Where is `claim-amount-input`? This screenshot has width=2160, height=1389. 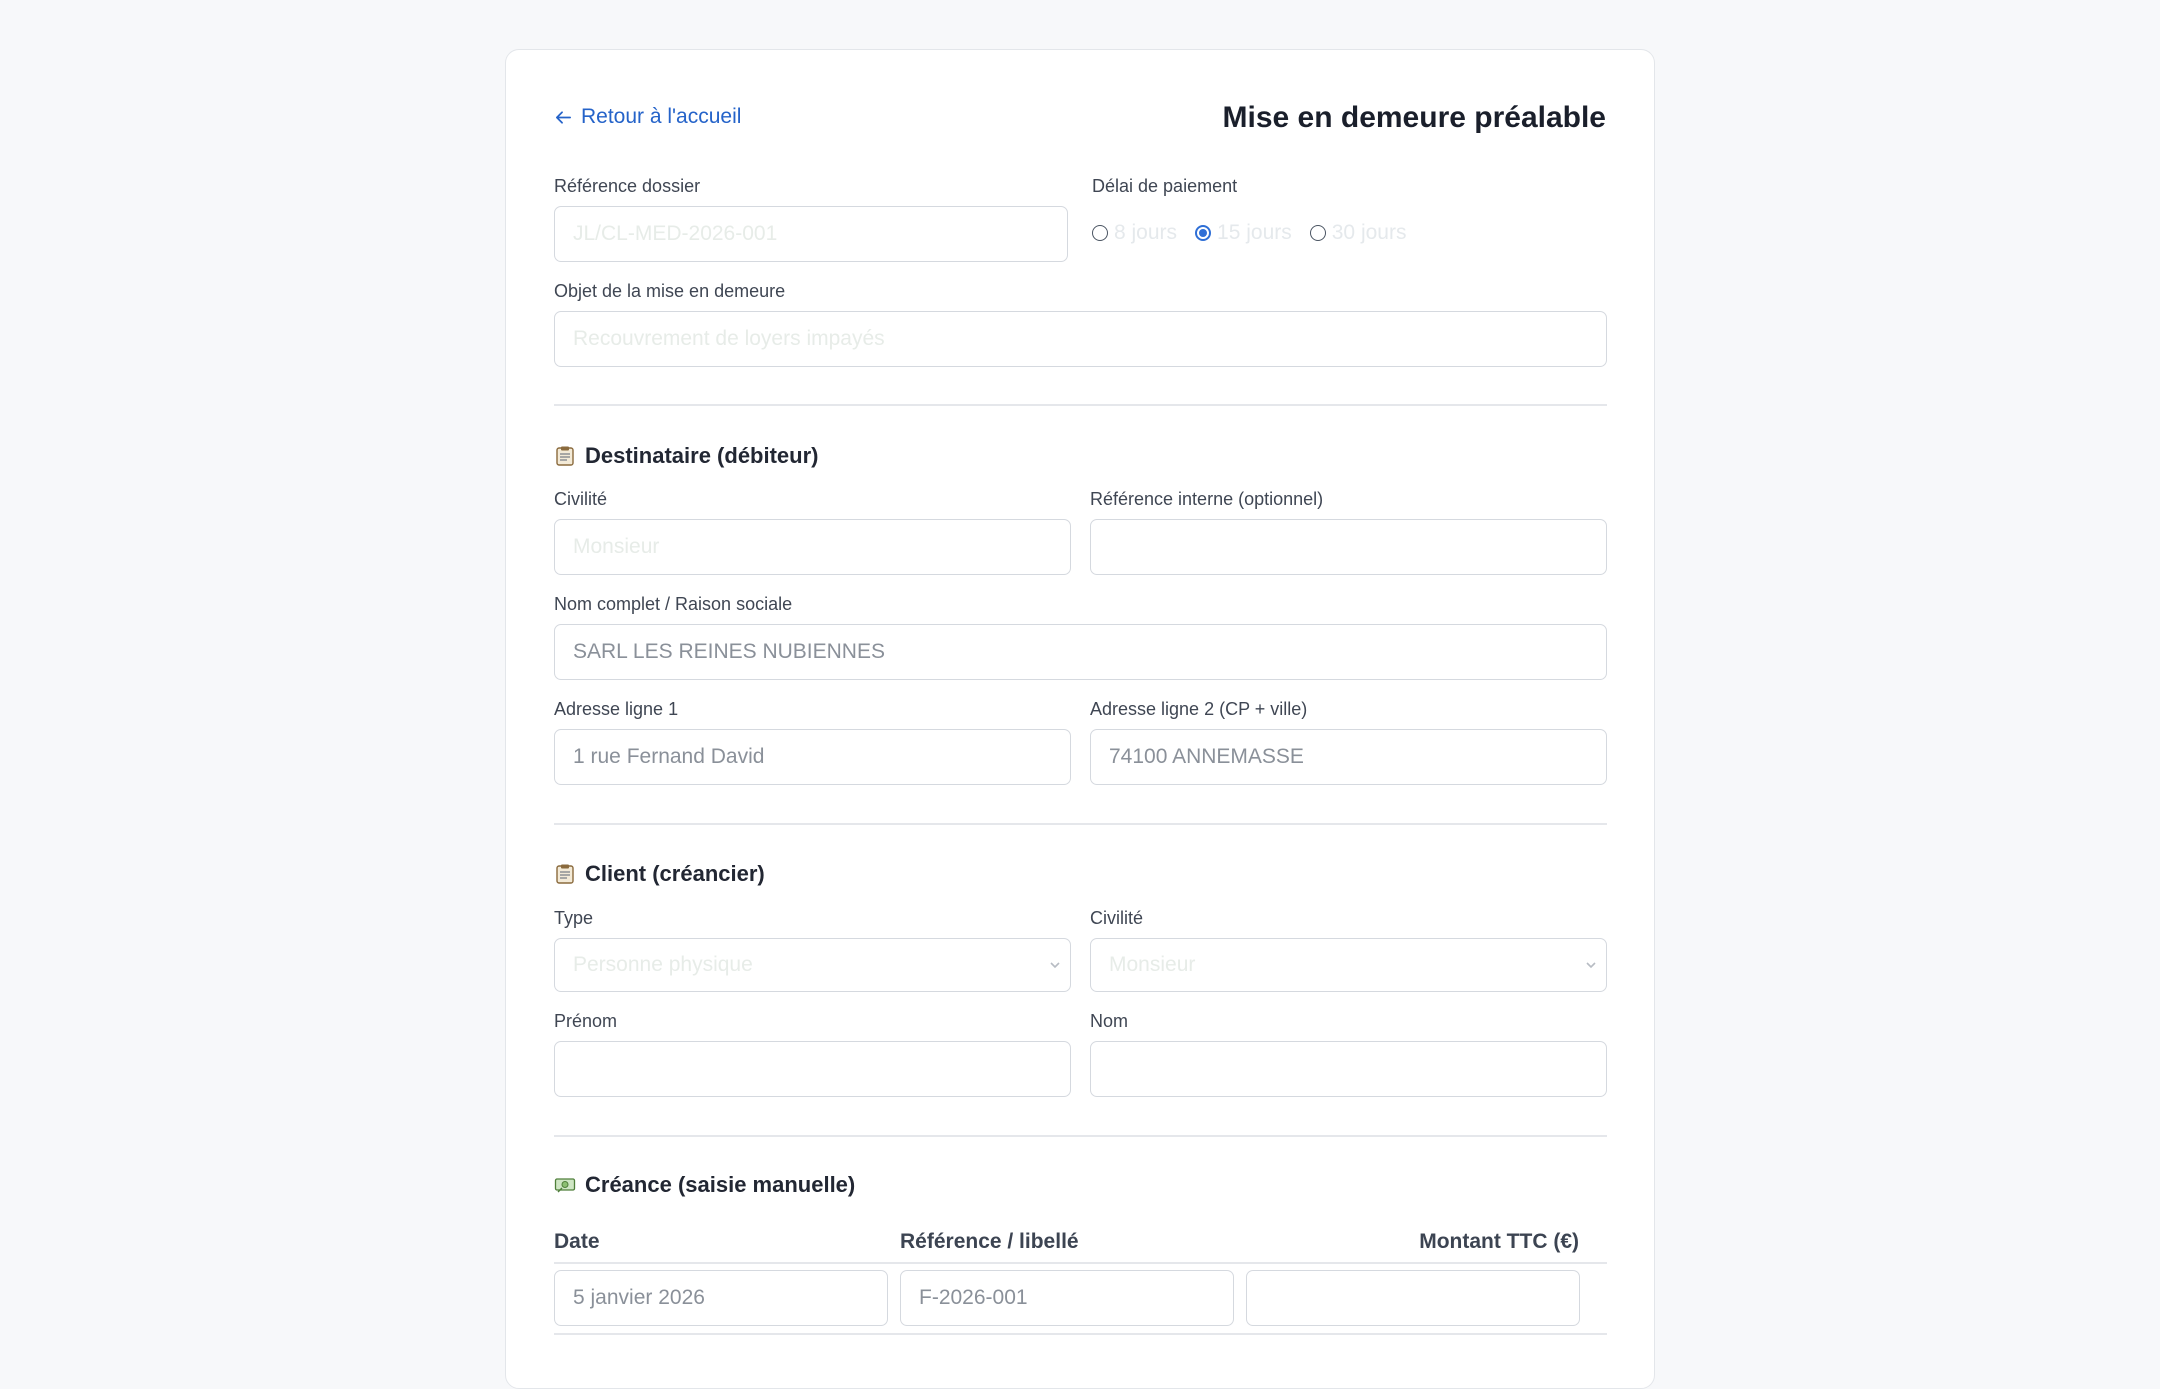
claim-amount-input is located at coordinates (1413, 1298).